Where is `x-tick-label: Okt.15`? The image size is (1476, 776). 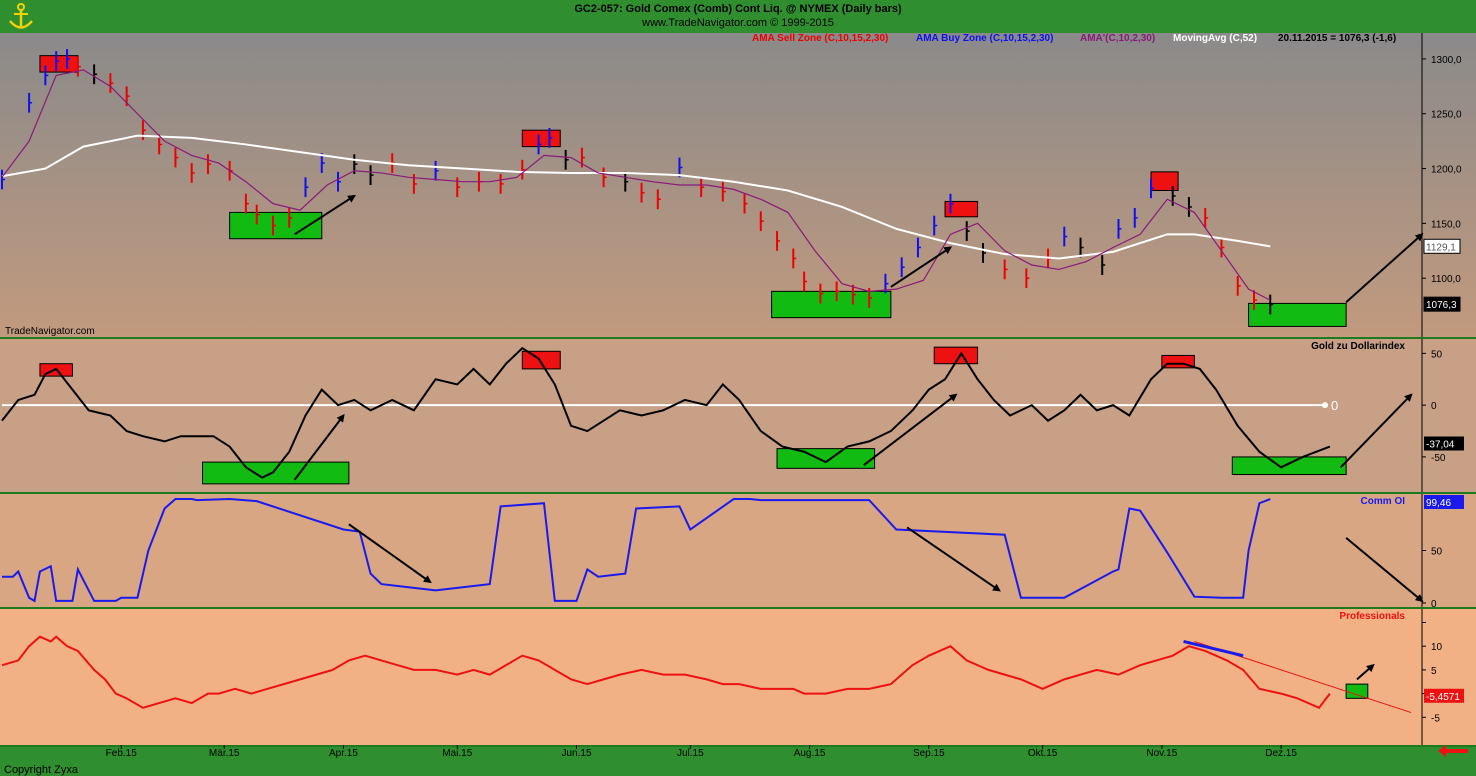
x-tick-label: Okt.15 is located at coordinates (1043, 753).